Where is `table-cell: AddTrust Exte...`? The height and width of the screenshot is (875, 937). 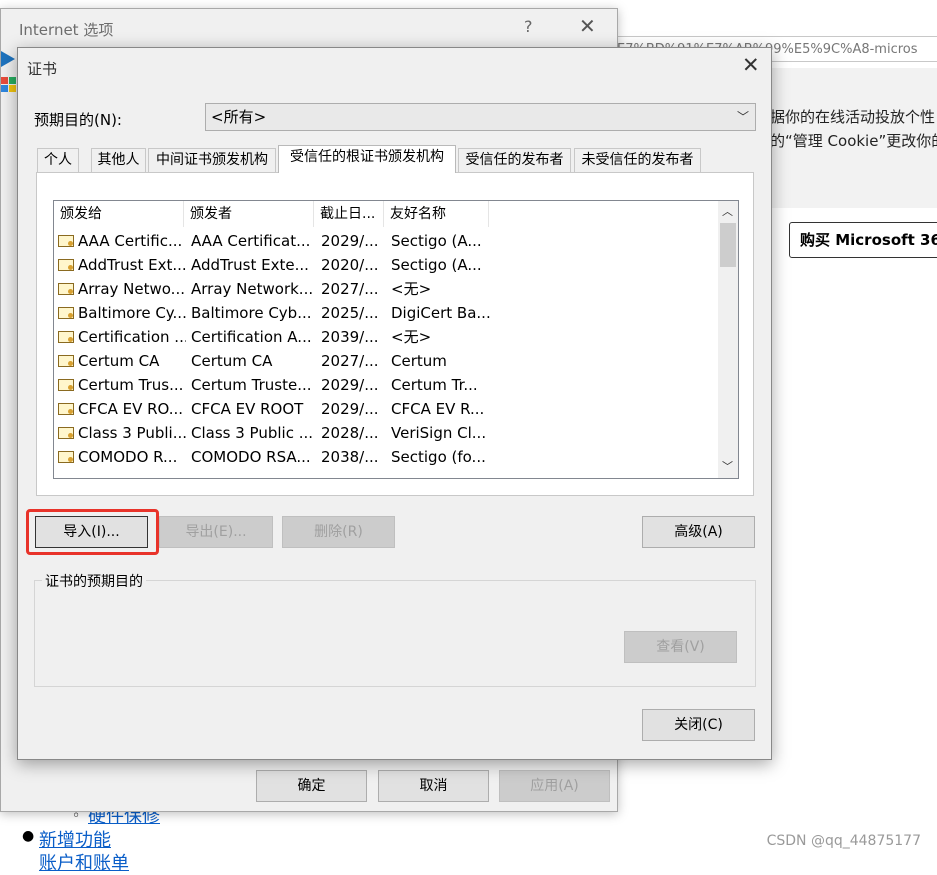 table-cell: AddTrust Exte... is located at coordinates (250, 265).